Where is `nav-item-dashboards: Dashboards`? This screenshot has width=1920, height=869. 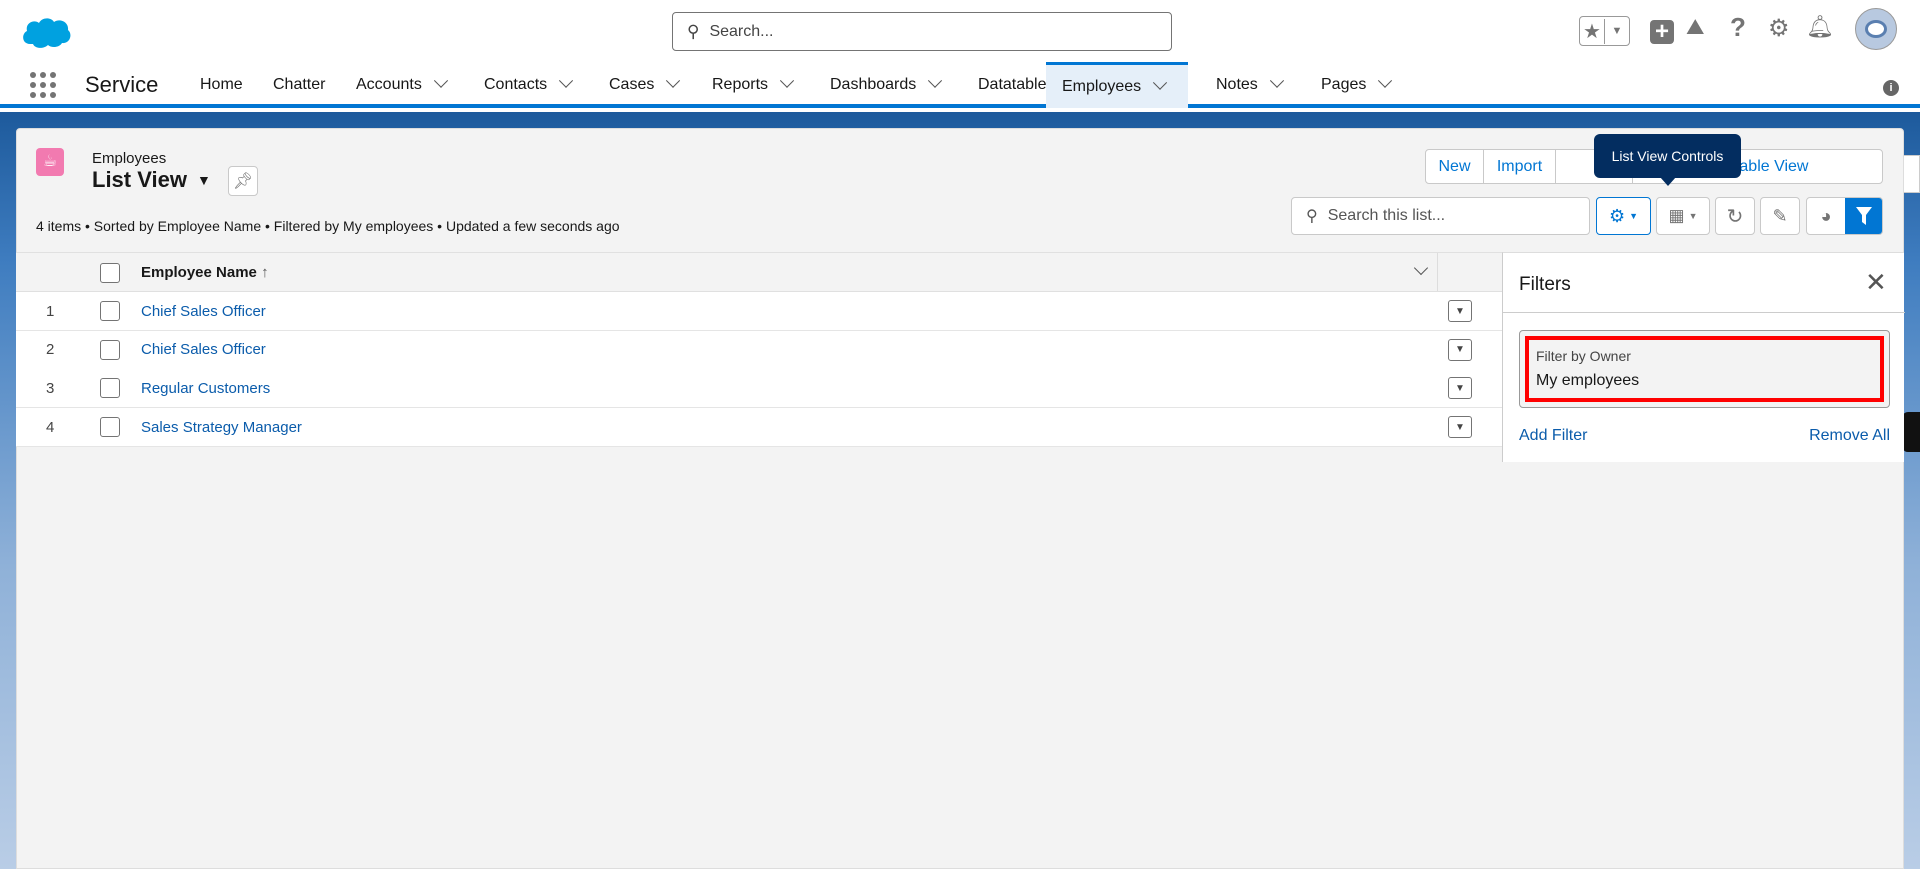 nav-item-dashboards: Dashboards is located at coordinates (886, 85).